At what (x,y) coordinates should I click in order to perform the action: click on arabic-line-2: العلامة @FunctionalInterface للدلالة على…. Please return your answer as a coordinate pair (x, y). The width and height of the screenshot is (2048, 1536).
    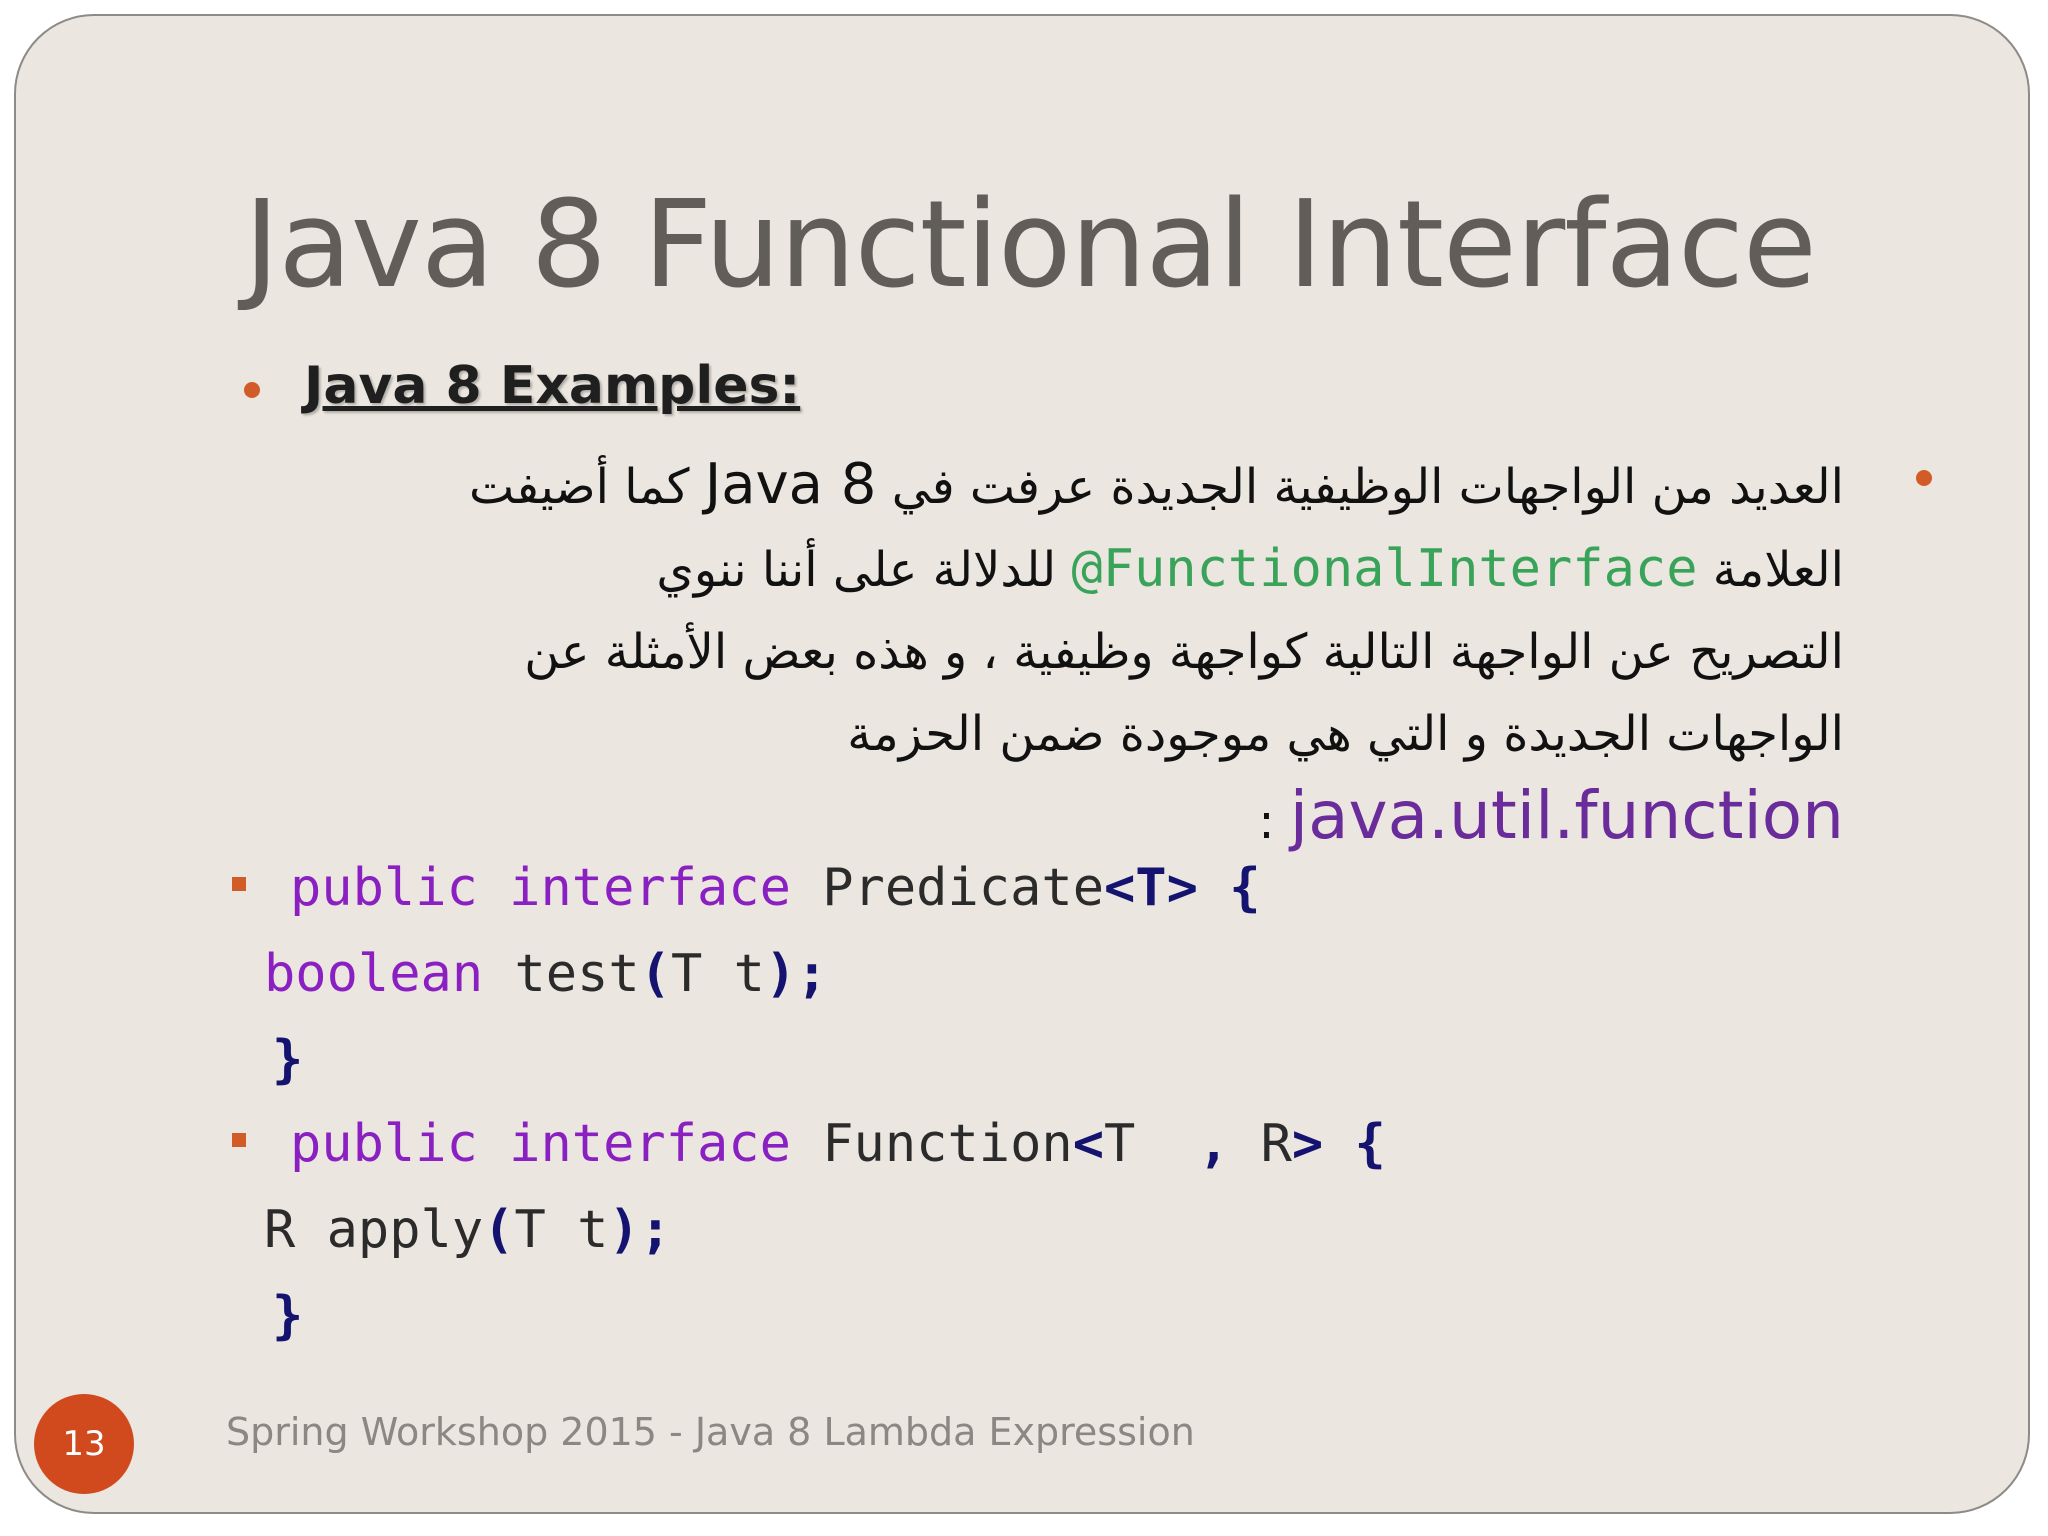
    Looking at the image, I should click on (1250, 569).